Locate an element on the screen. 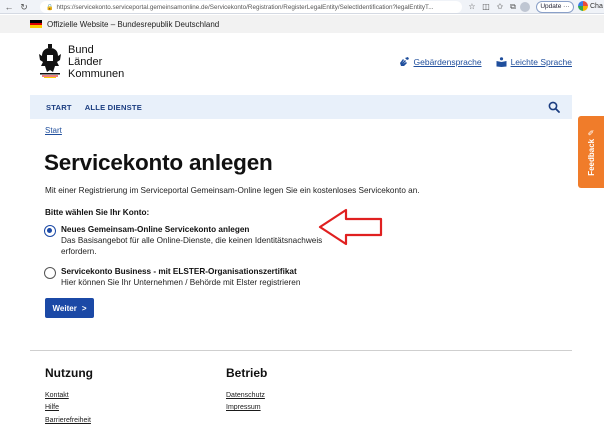 This screenshot has width=604, height=443. update-more: ··· is located at coordinates (566, 6).